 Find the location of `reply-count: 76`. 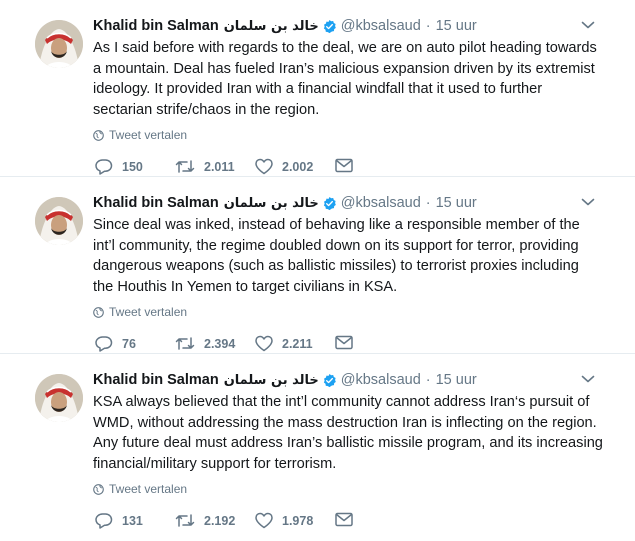

reply-count: 76 is located at coordinates (129, 343).